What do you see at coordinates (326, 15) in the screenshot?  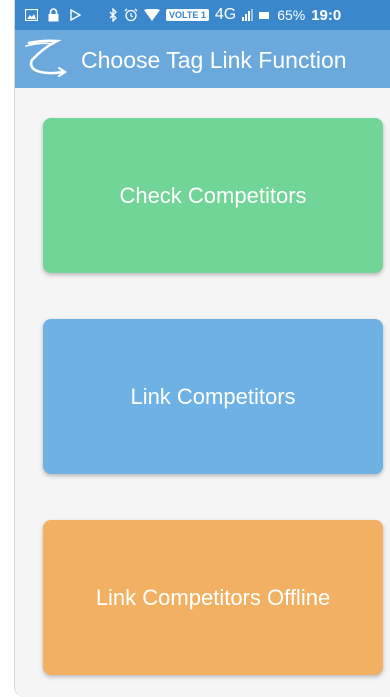 I see `clock-time: 19:0` at bounding box center [326, 15].